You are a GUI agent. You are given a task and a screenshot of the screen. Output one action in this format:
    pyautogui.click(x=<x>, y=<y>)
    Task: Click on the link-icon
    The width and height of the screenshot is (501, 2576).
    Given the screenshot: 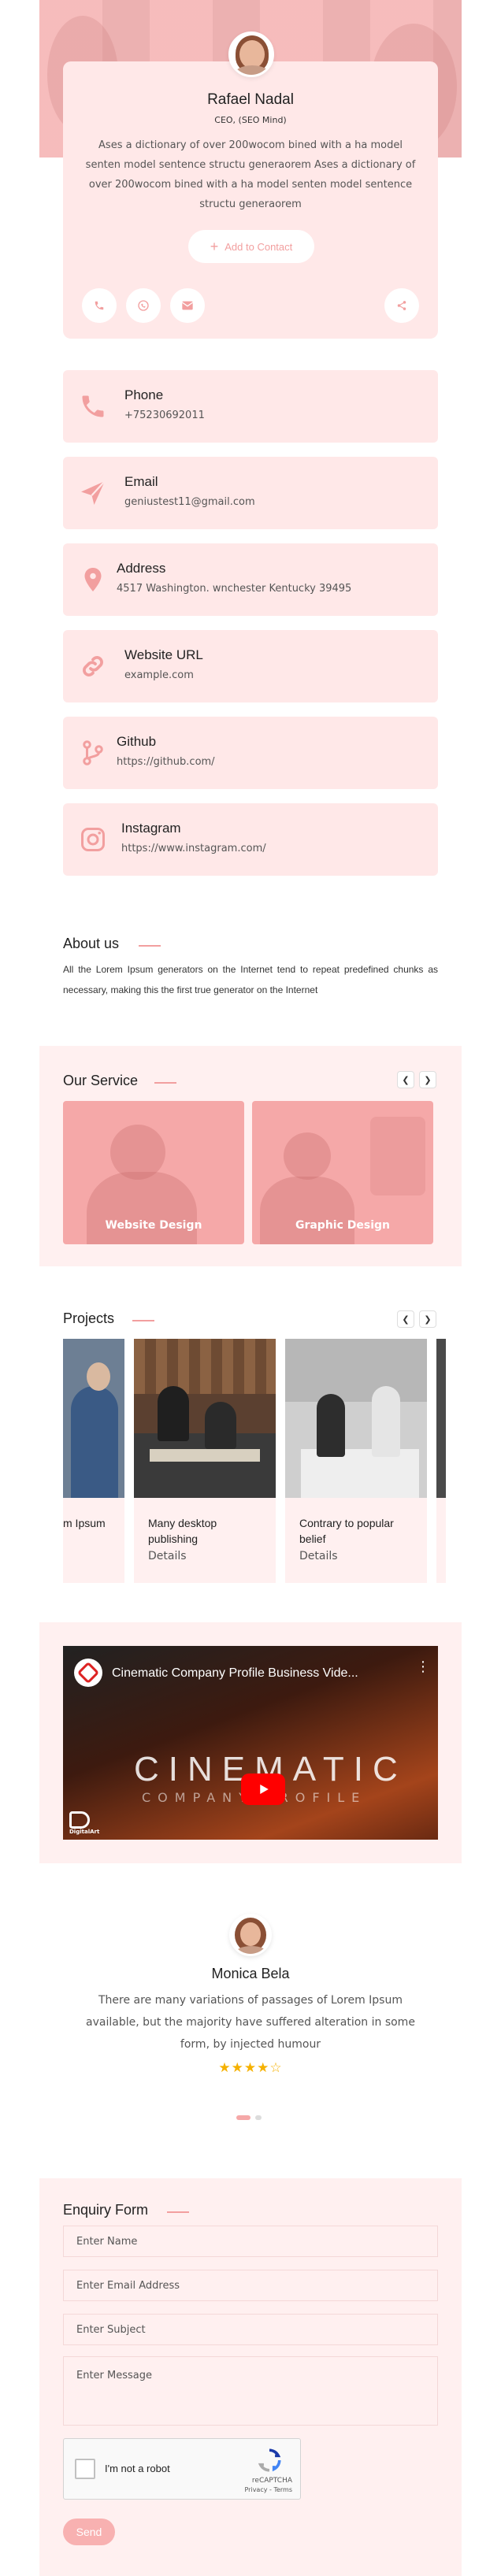 What is the action you would take?
    pyautogui.click(x=93, y=666)
    